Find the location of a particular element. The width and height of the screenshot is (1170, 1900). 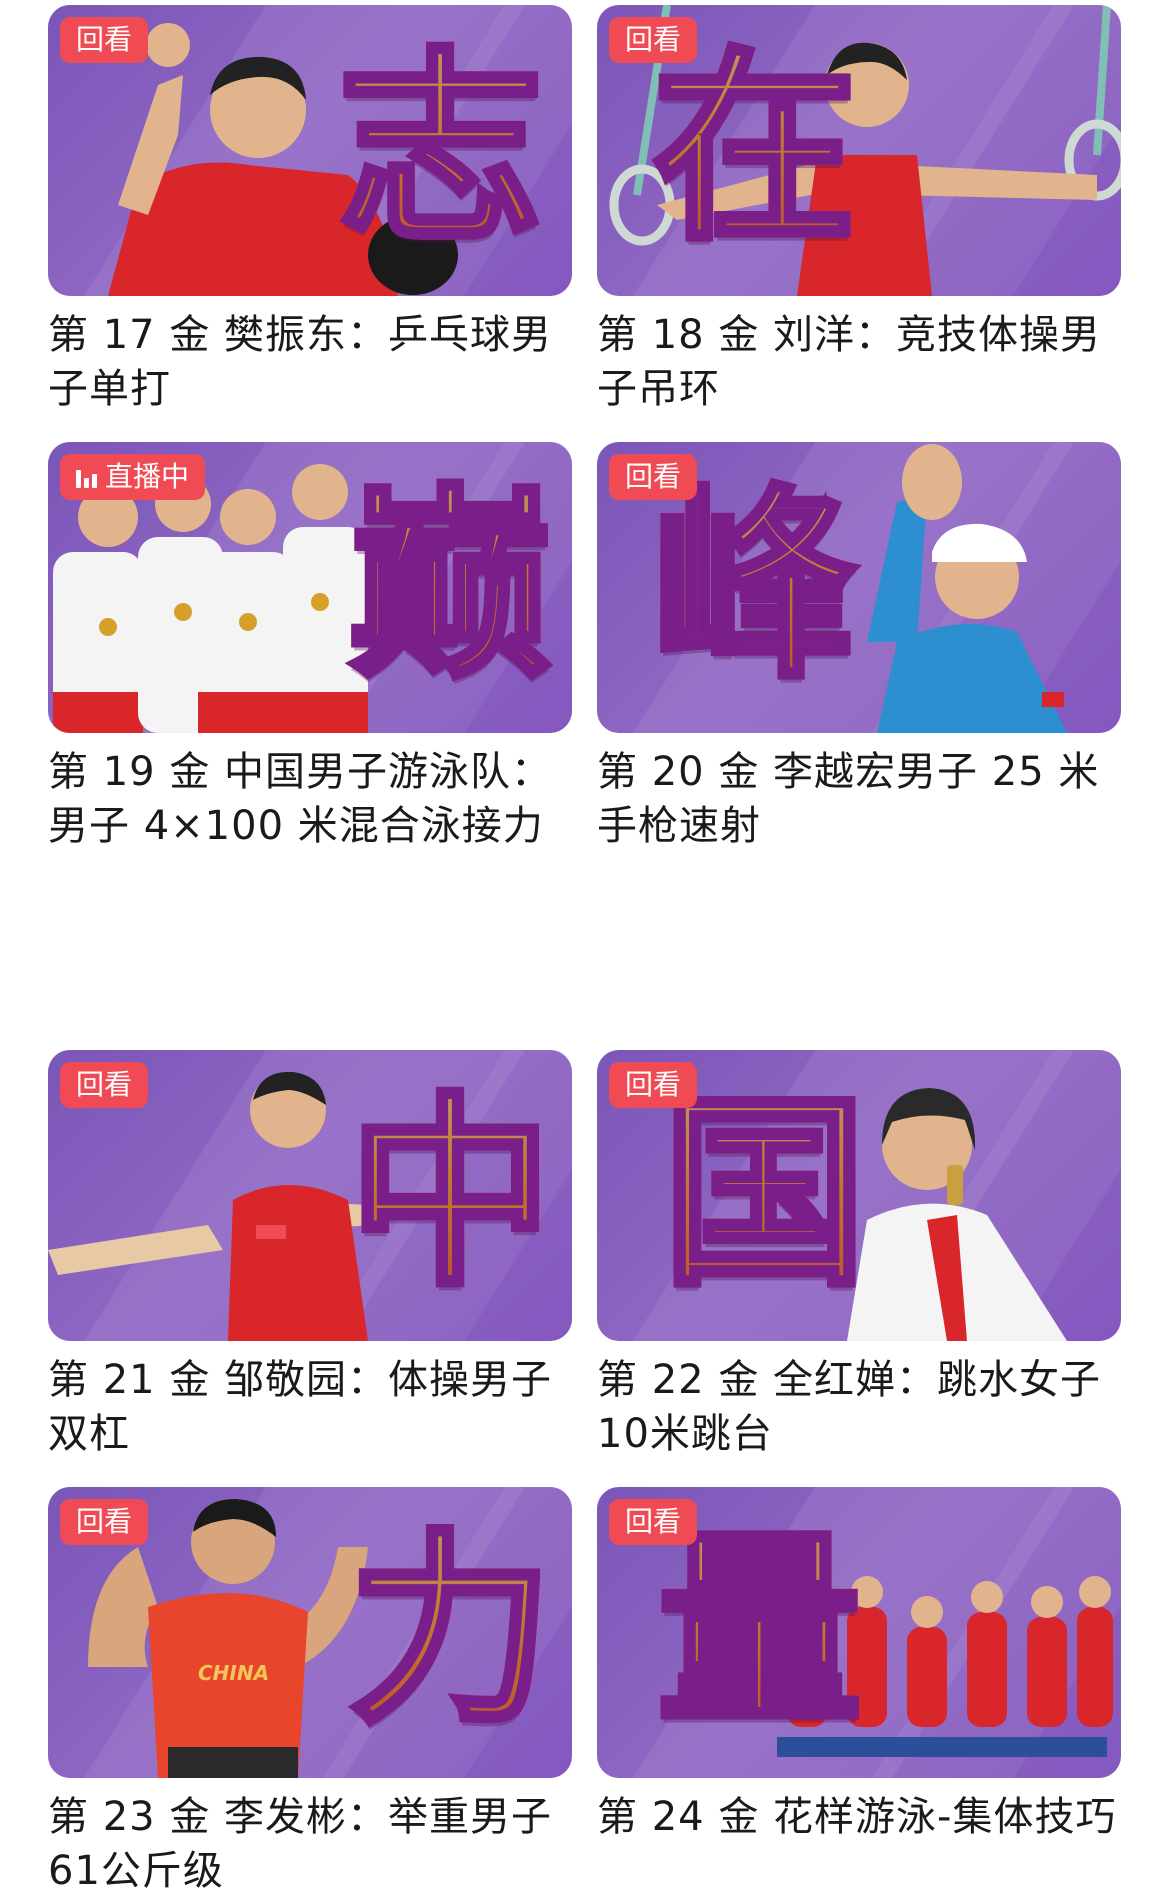

video-thumbnail: 志 回看 is located at coordinates (310, 150).